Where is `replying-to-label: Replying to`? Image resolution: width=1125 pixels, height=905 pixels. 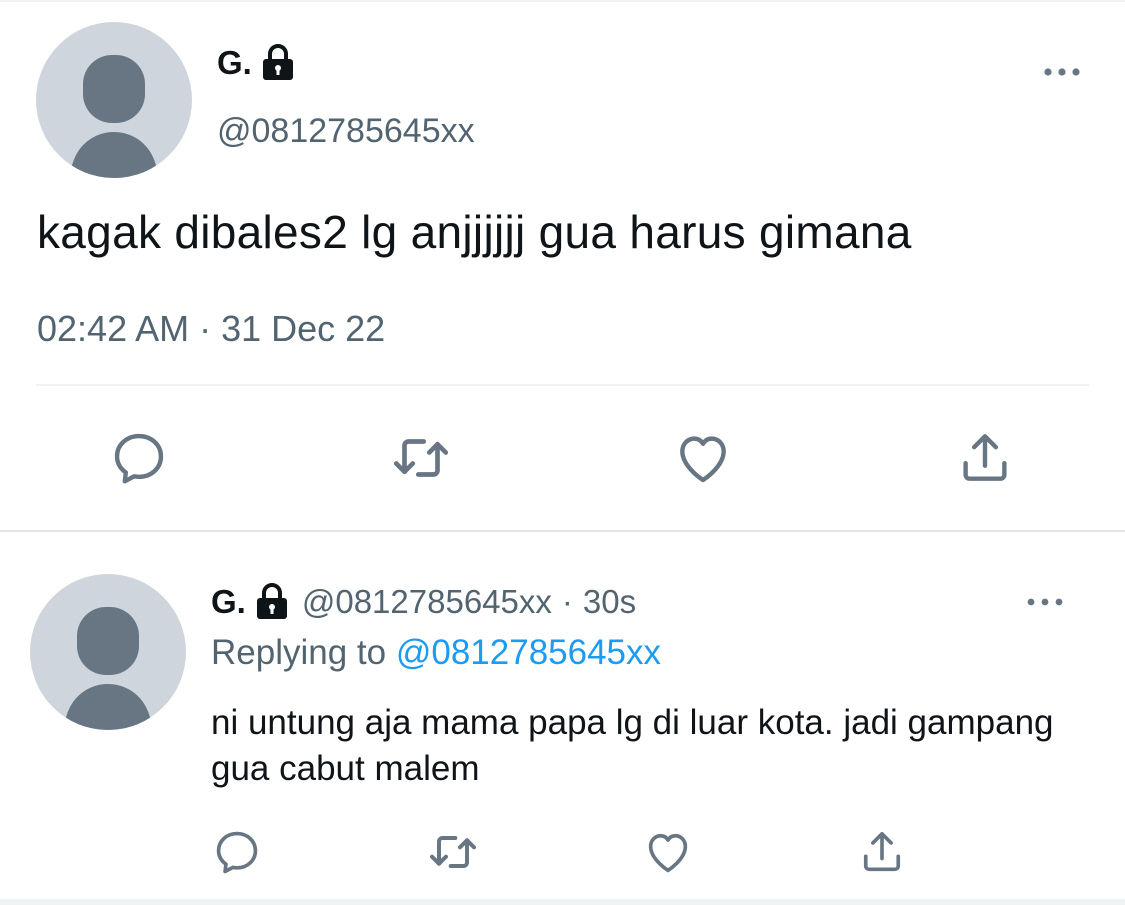
replying-to-label: Replying to is located at coordinates (299, 652).